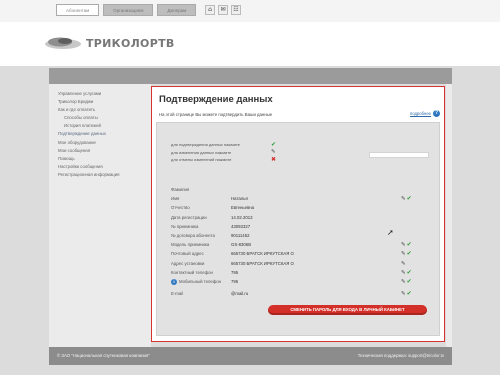 The image size is (500, 375). Describe the element at coordinates (302, 219) in the screenshot. I see `field-row-reg-date: Дата регистрации 14.02.2013` at that location.